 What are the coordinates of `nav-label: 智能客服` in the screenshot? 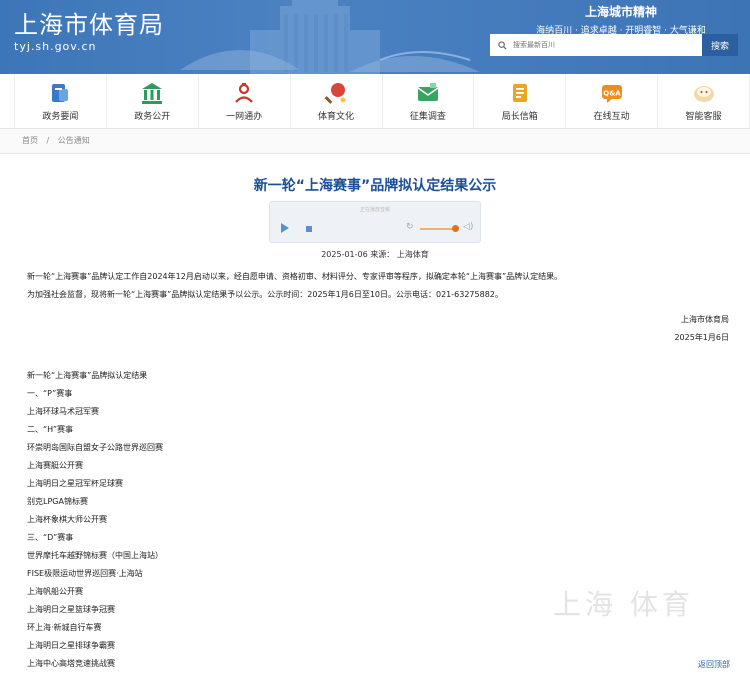 It's located at (703, 116).